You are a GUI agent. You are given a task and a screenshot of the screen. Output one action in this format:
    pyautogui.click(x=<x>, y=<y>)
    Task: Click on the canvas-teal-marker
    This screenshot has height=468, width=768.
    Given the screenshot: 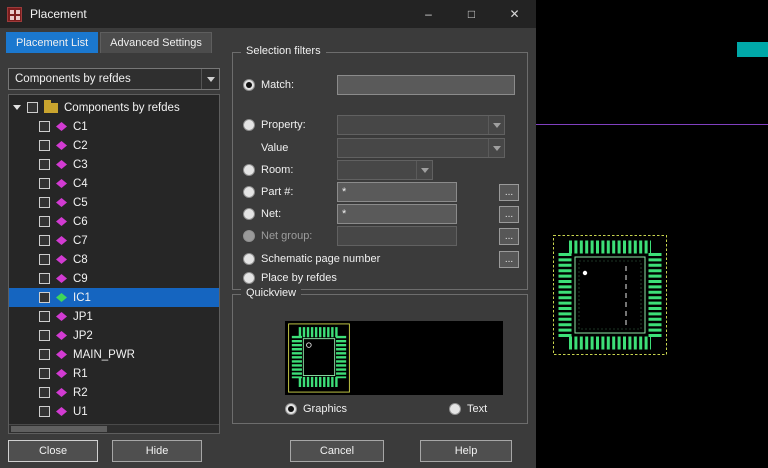 What is the action you would take?
    pyautogui.click(x=752, y=49)
    